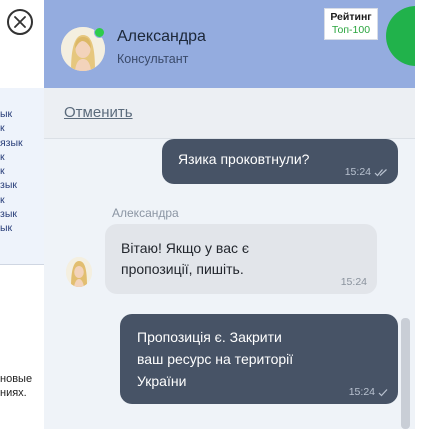 The image size is (425, 429). Describe the element at coordinates (99, 32) in the screenshot. I see `online-status-indicator` at that location.